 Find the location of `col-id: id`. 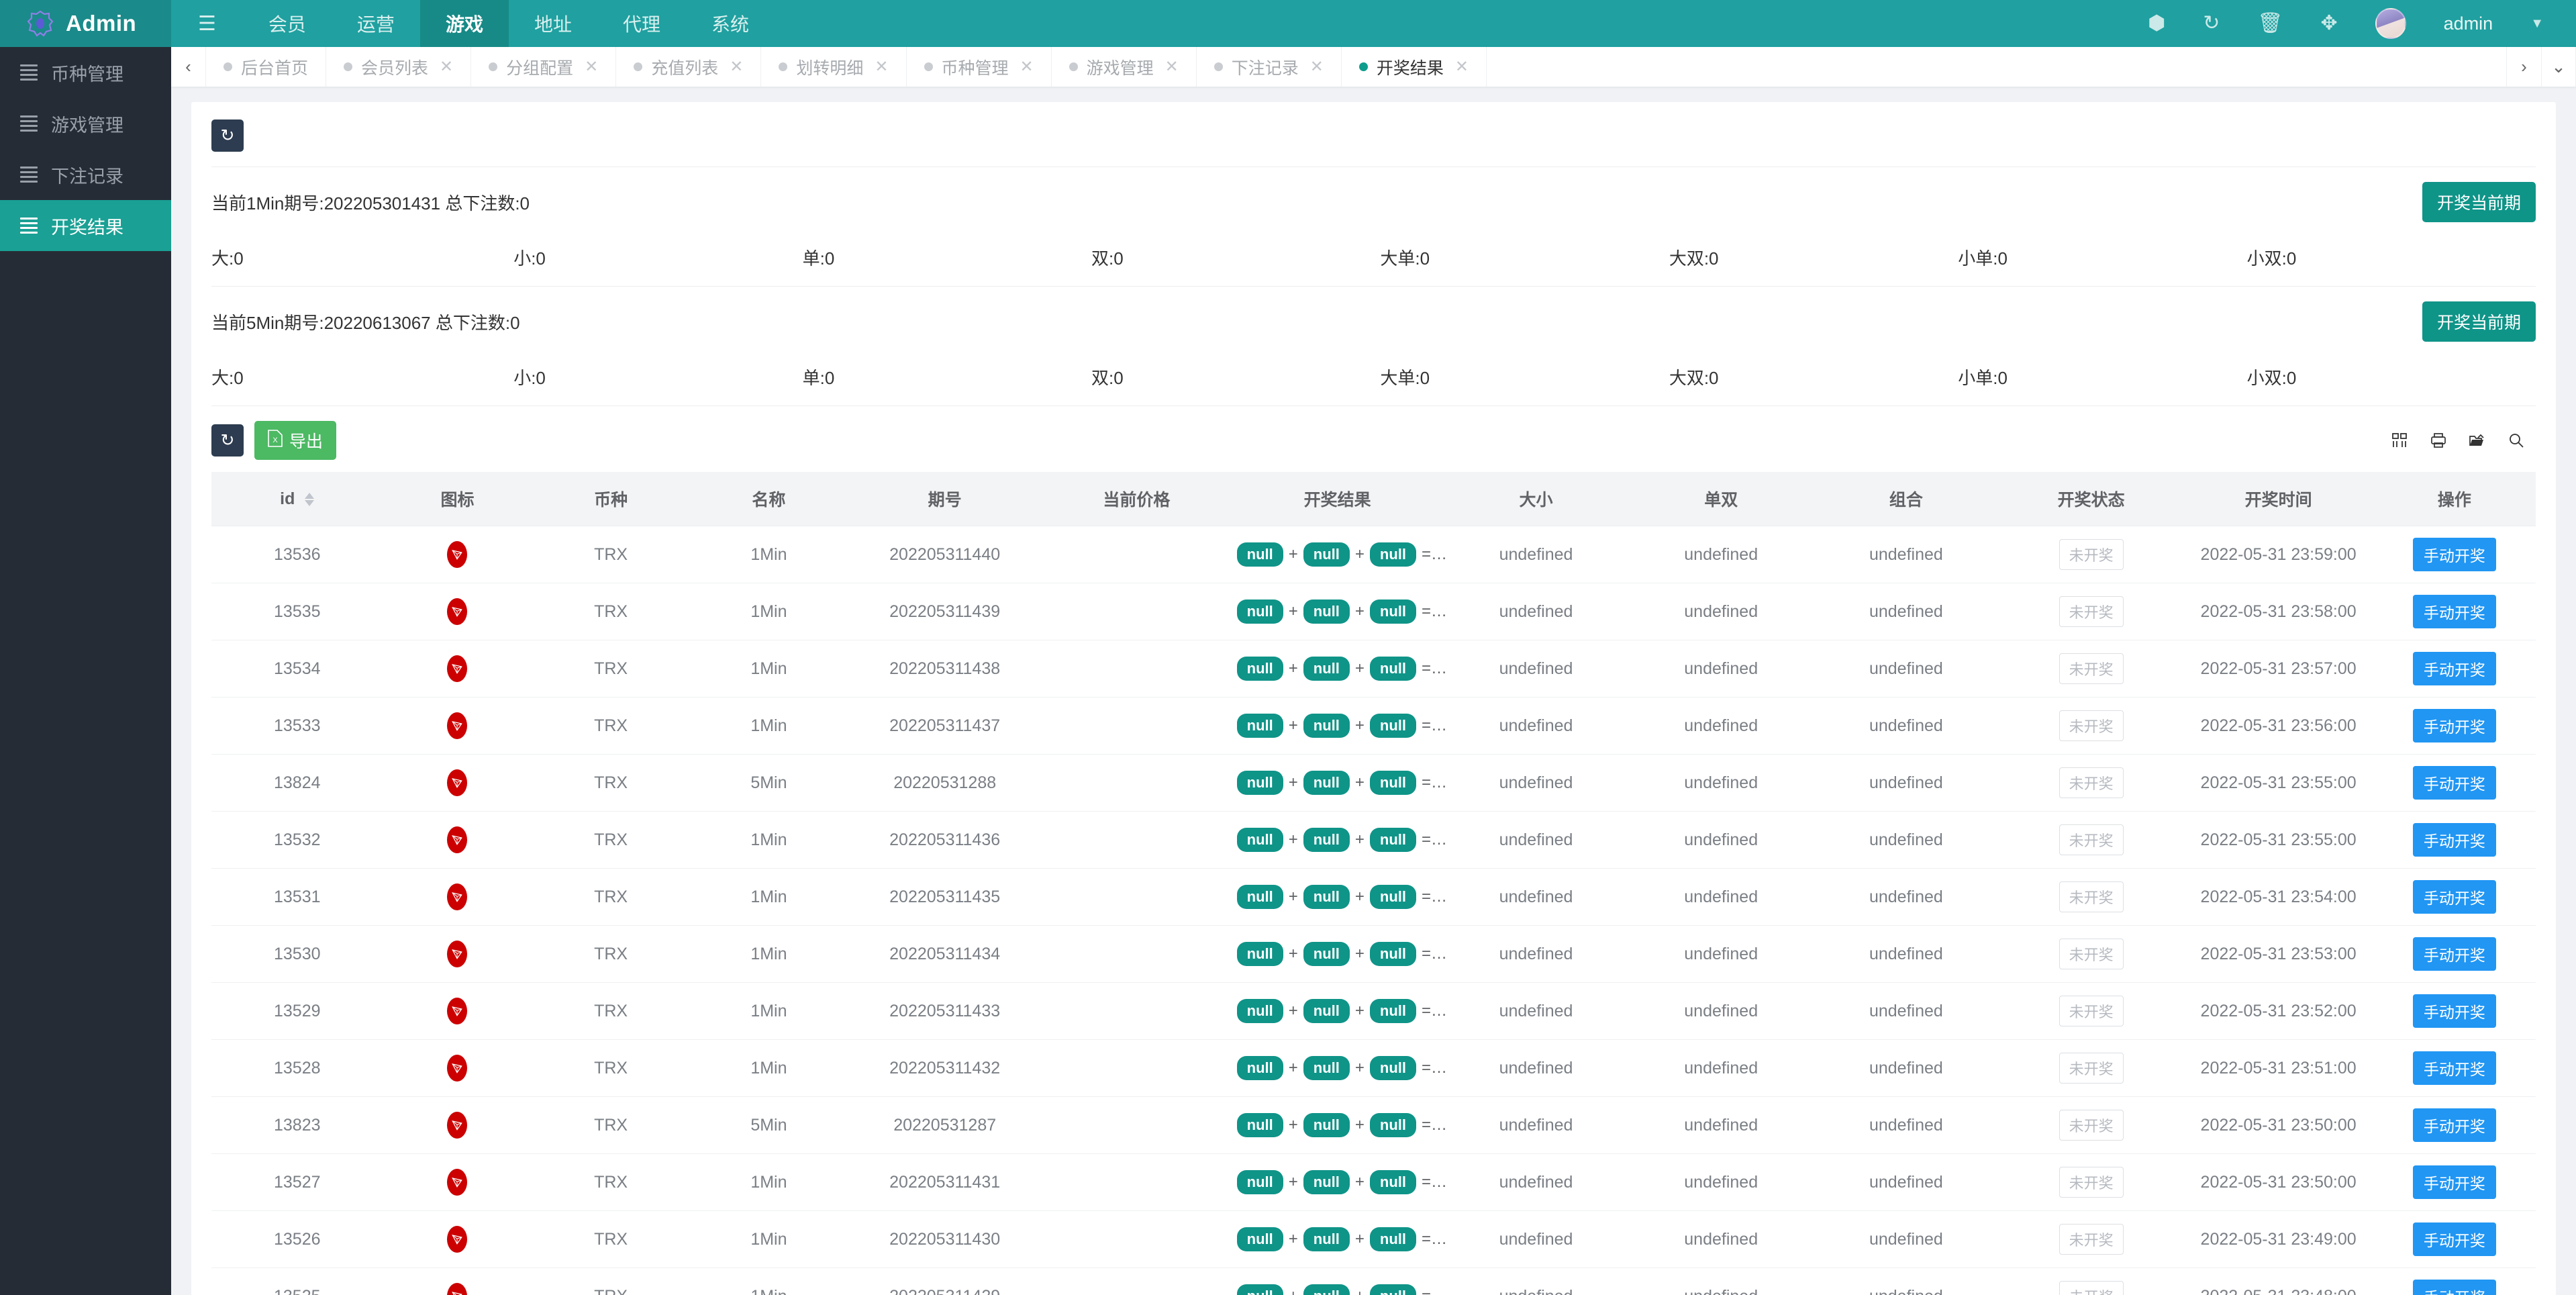

col-id: id is located at coordinates (297, 499).